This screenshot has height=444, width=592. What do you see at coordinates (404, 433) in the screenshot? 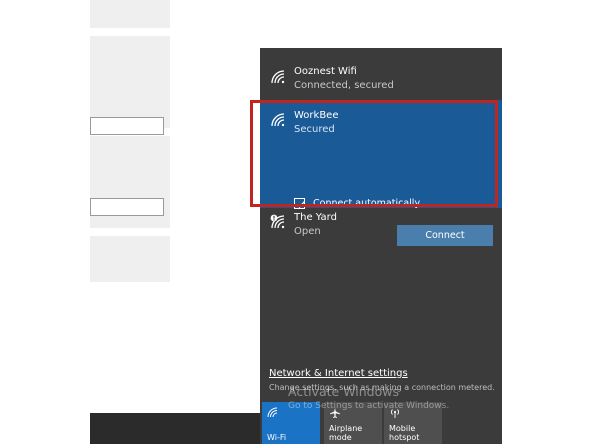
I see `mobile-hotspot-label: Mobile hotspot` at bounding box center [404, 433].